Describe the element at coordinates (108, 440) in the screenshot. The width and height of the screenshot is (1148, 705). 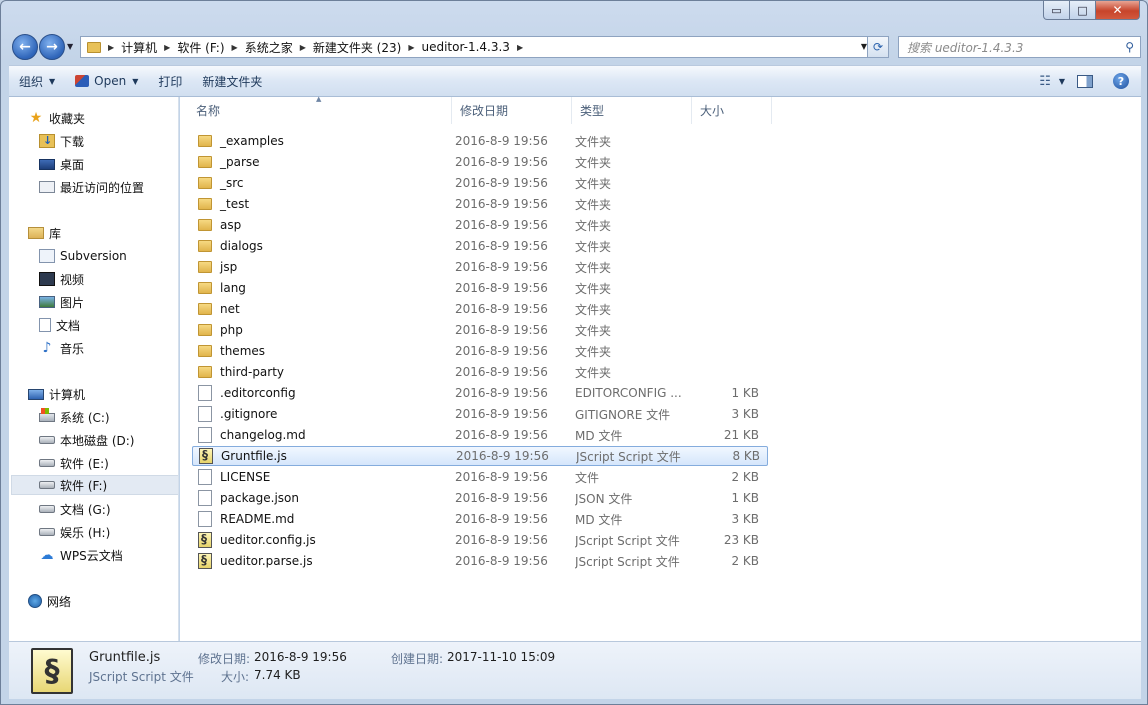
I see `nav-drive-d: 本地磁盘 (D:)` at that location.